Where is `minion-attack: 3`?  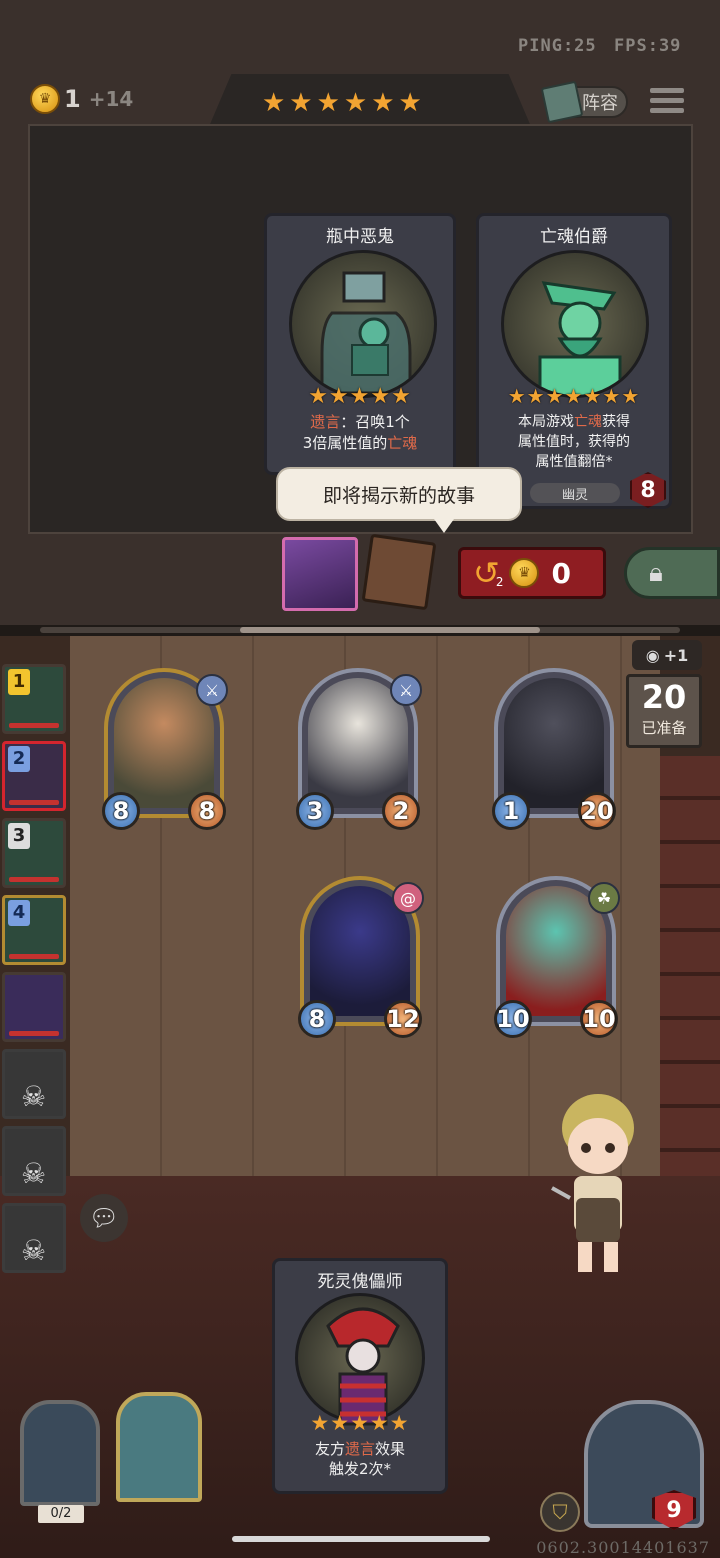
minion-attack: 3 is located at coordinates (315, 811).